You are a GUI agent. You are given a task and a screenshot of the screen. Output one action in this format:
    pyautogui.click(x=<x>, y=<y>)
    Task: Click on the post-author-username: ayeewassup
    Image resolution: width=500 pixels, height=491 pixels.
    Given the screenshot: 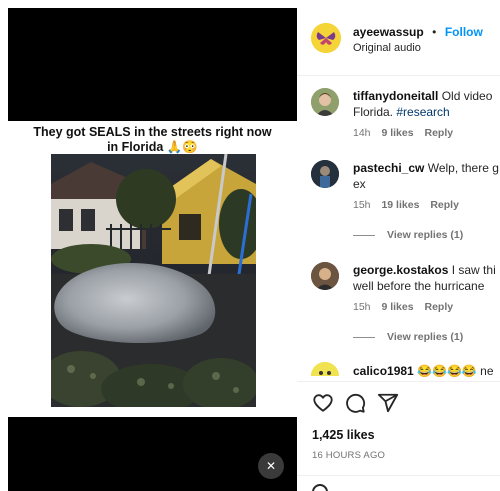 What is the action you would take?
    pyautogui.click(x=388, y=32)
    